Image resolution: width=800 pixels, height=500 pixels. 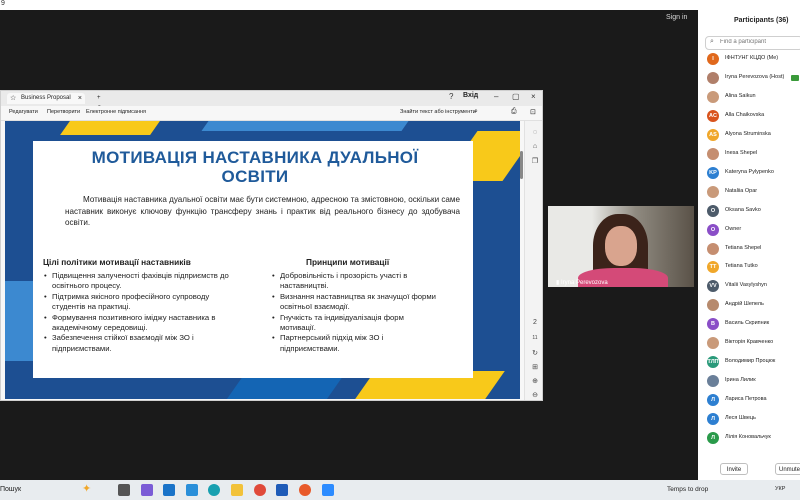 I want to click on participant-row: Alina Saikun, so click(x=753, y=97).